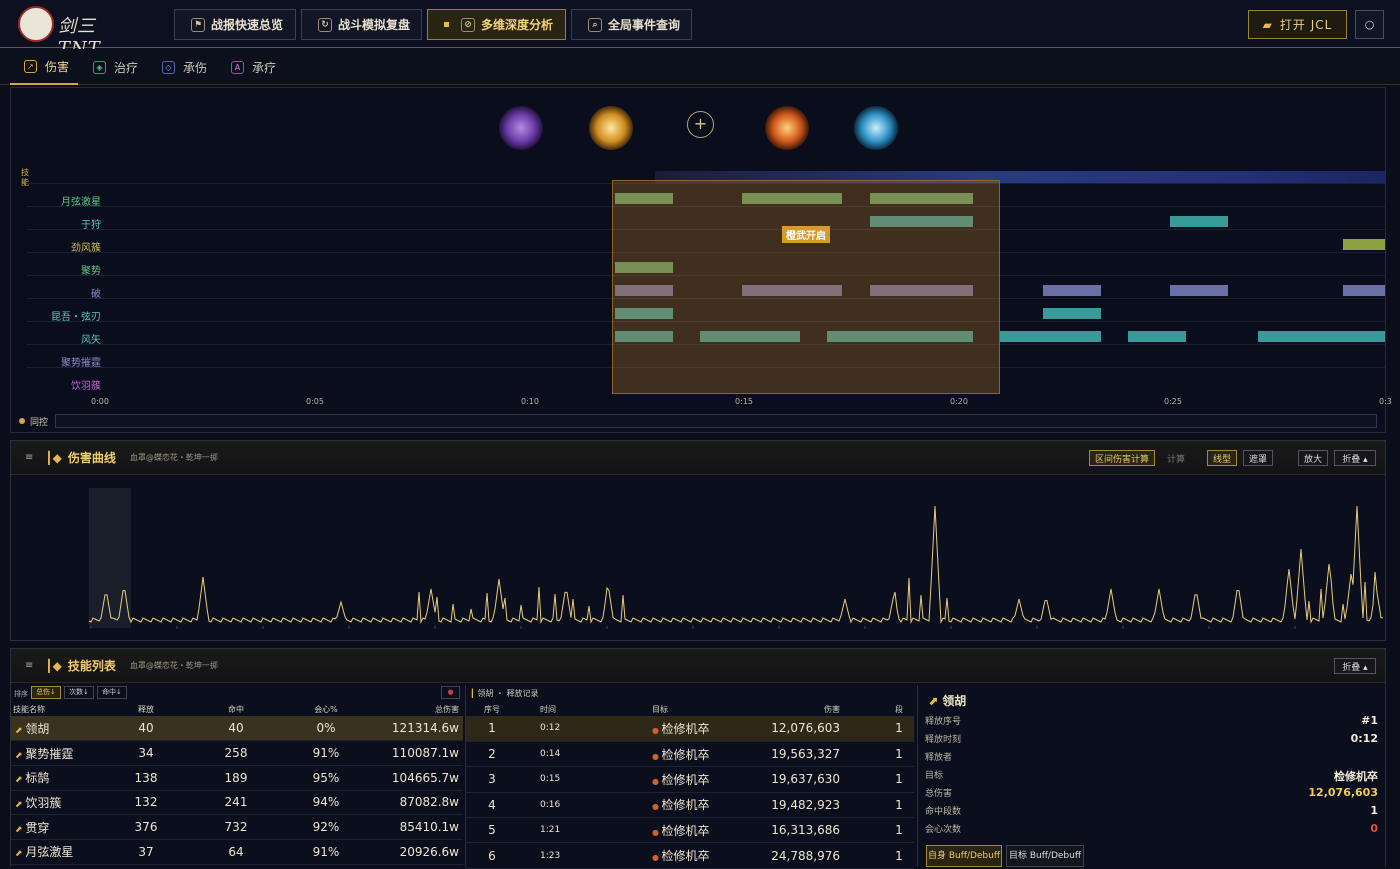 This screenshot has width=1400, height=869. I want to click on record-target-cell: ● 检修机卒, so click(646, 855).